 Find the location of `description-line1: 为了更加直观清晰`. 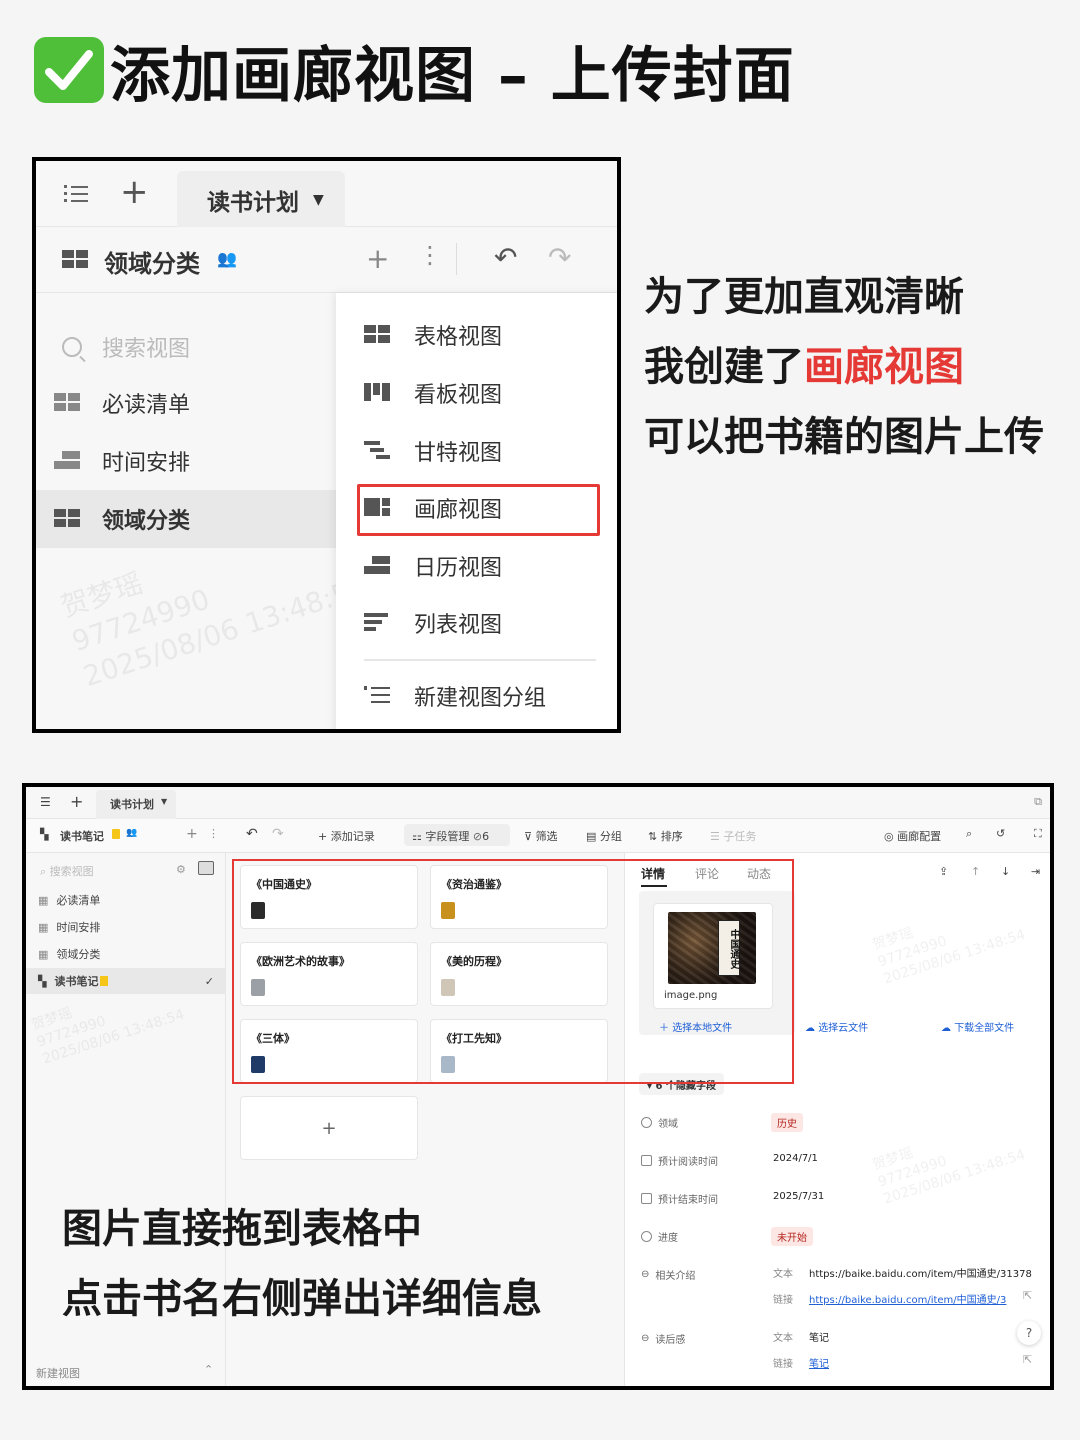

description-line1: 为了更加直观清晰 is located at coordinates (804, 297).